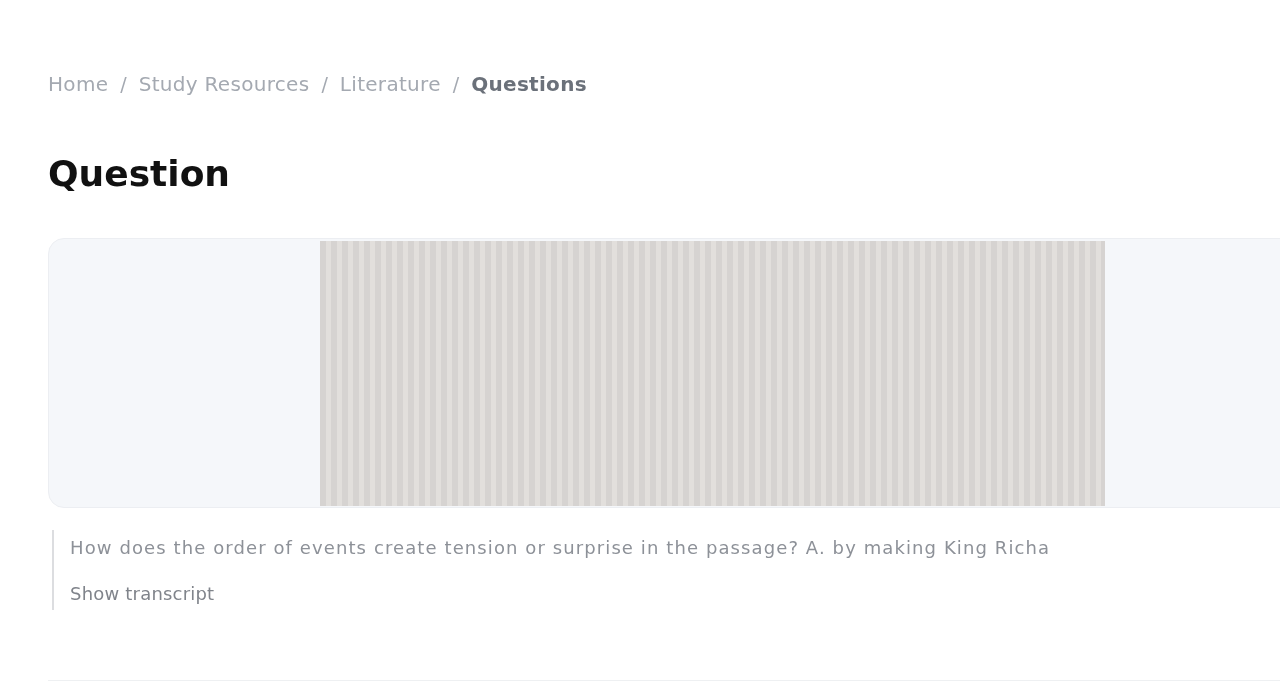 This screenshot has height=700, width=1280. I want to click on breadcrumb-link: Study Resources, so click(224, 84).